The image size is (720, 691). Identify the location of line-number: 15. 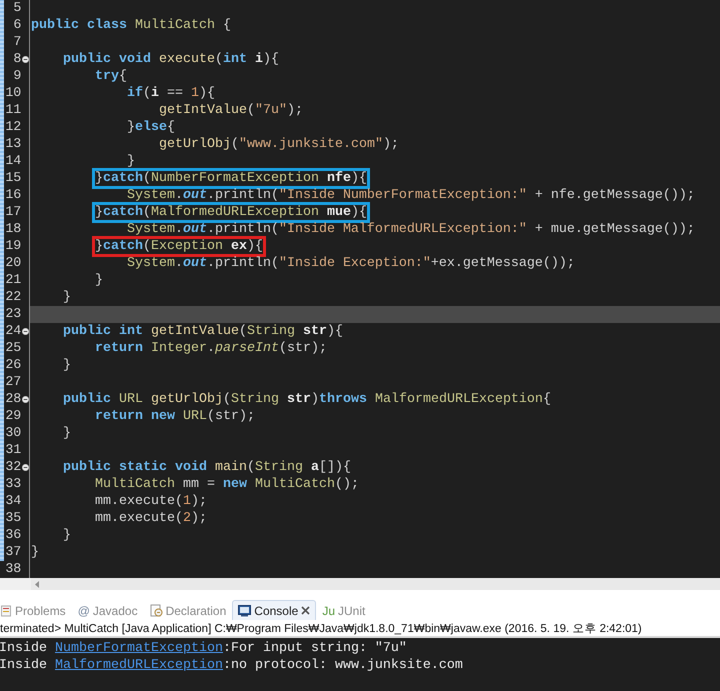
(13, 178).